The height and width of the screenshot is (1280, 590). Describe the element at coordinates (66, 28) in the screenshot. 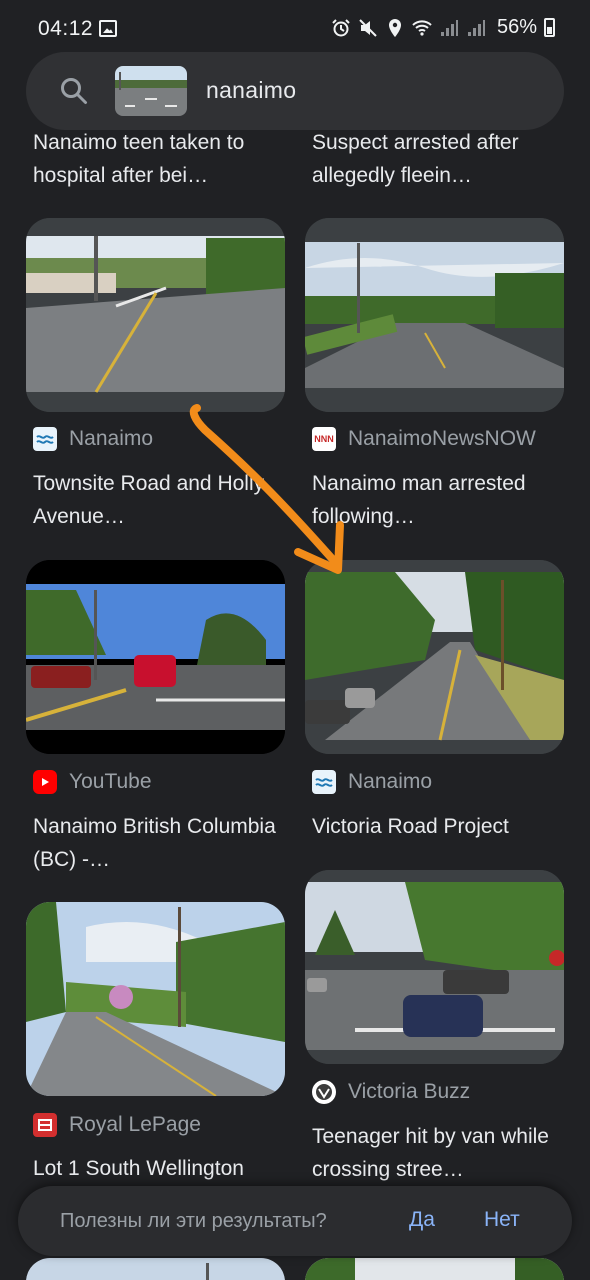

I see `status-time: 04:12` at that location.